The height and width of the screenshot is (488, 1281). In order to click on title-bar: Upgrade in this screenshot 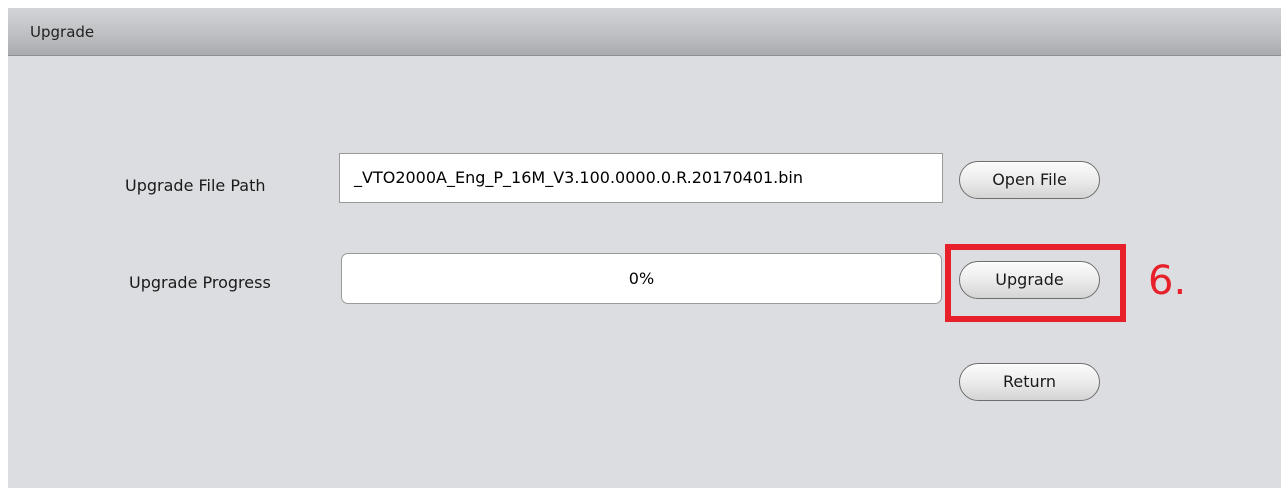, I will do `click(644, 32)`.